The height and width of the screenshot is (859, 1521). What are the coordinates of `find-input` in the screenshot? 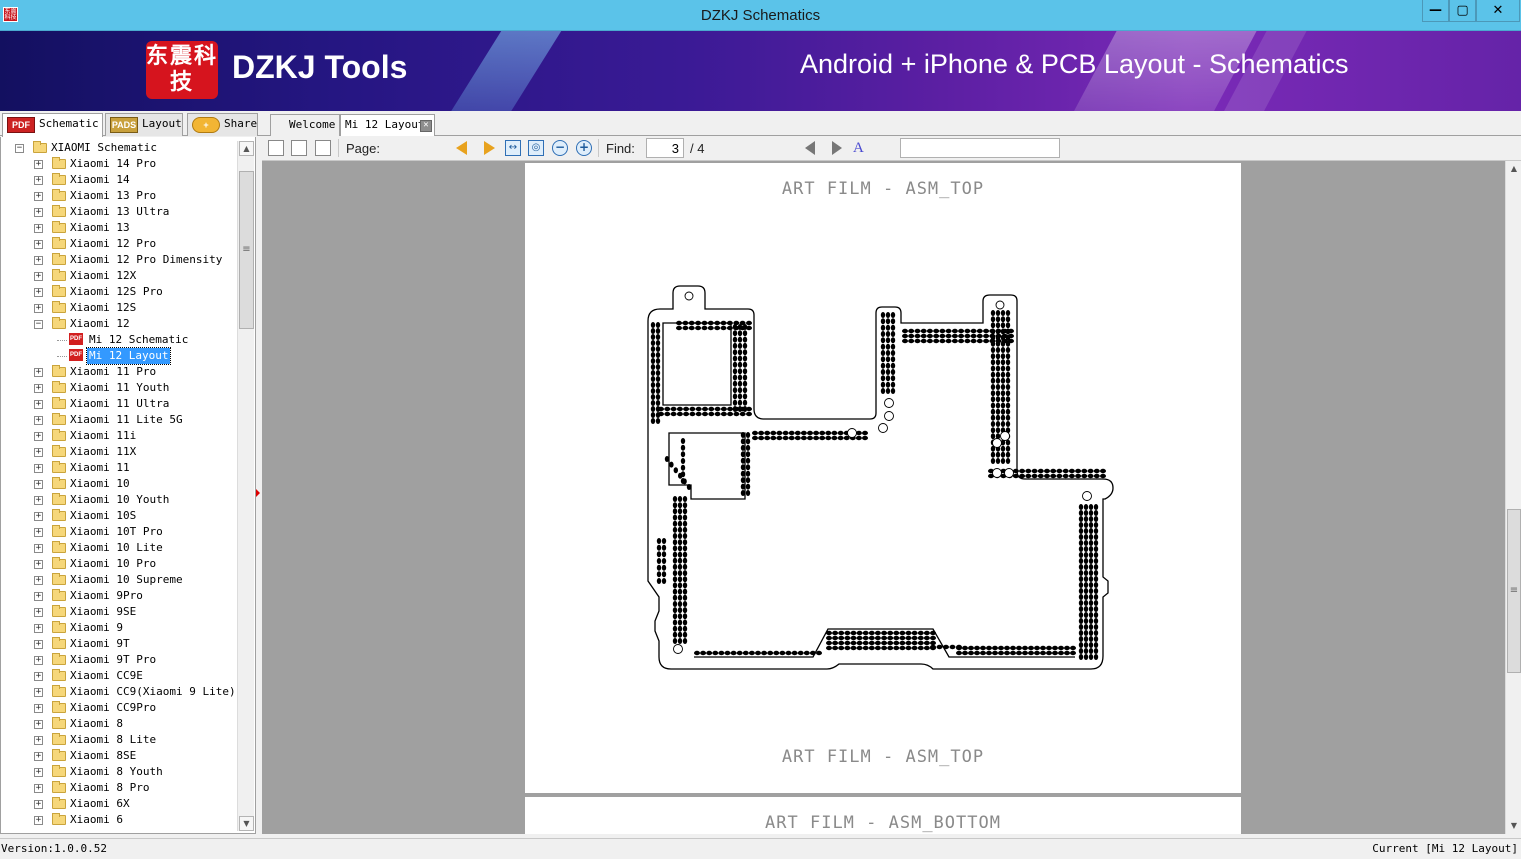 It's located at (980, 148).